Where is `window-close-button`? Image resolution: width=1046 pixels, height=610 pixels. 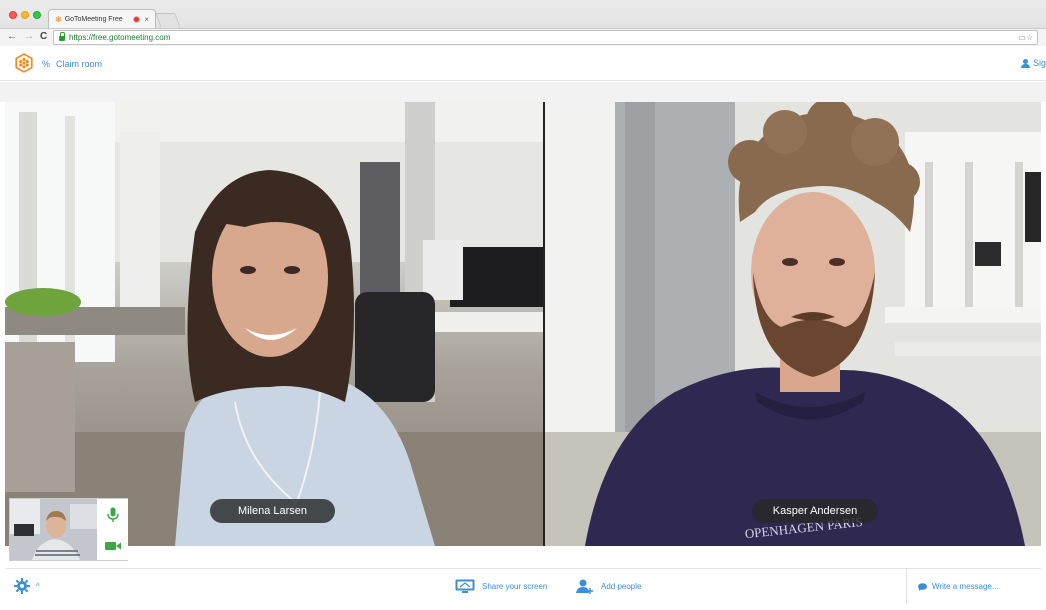 window-close-button is located at coordinates (13, 15).